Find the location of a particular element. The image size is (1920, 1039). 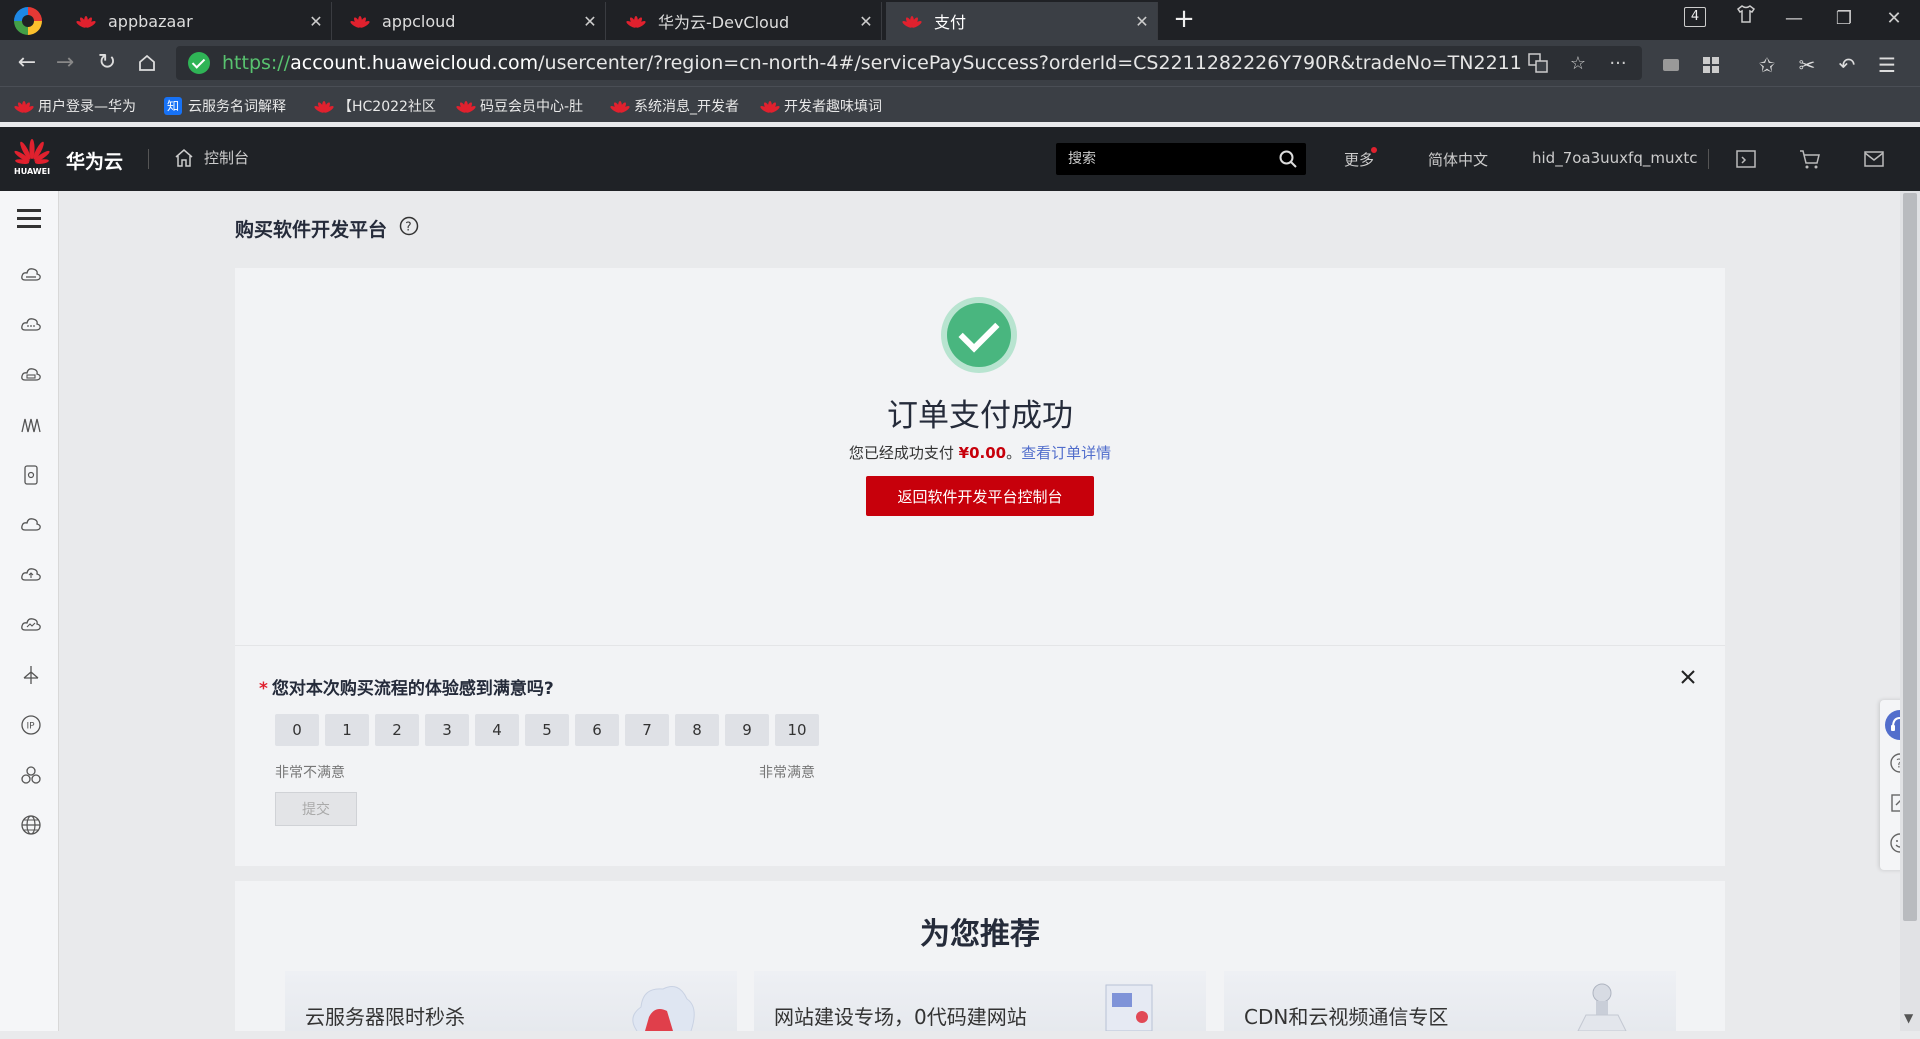

success-check-icon is located at coordinates (979, 335).